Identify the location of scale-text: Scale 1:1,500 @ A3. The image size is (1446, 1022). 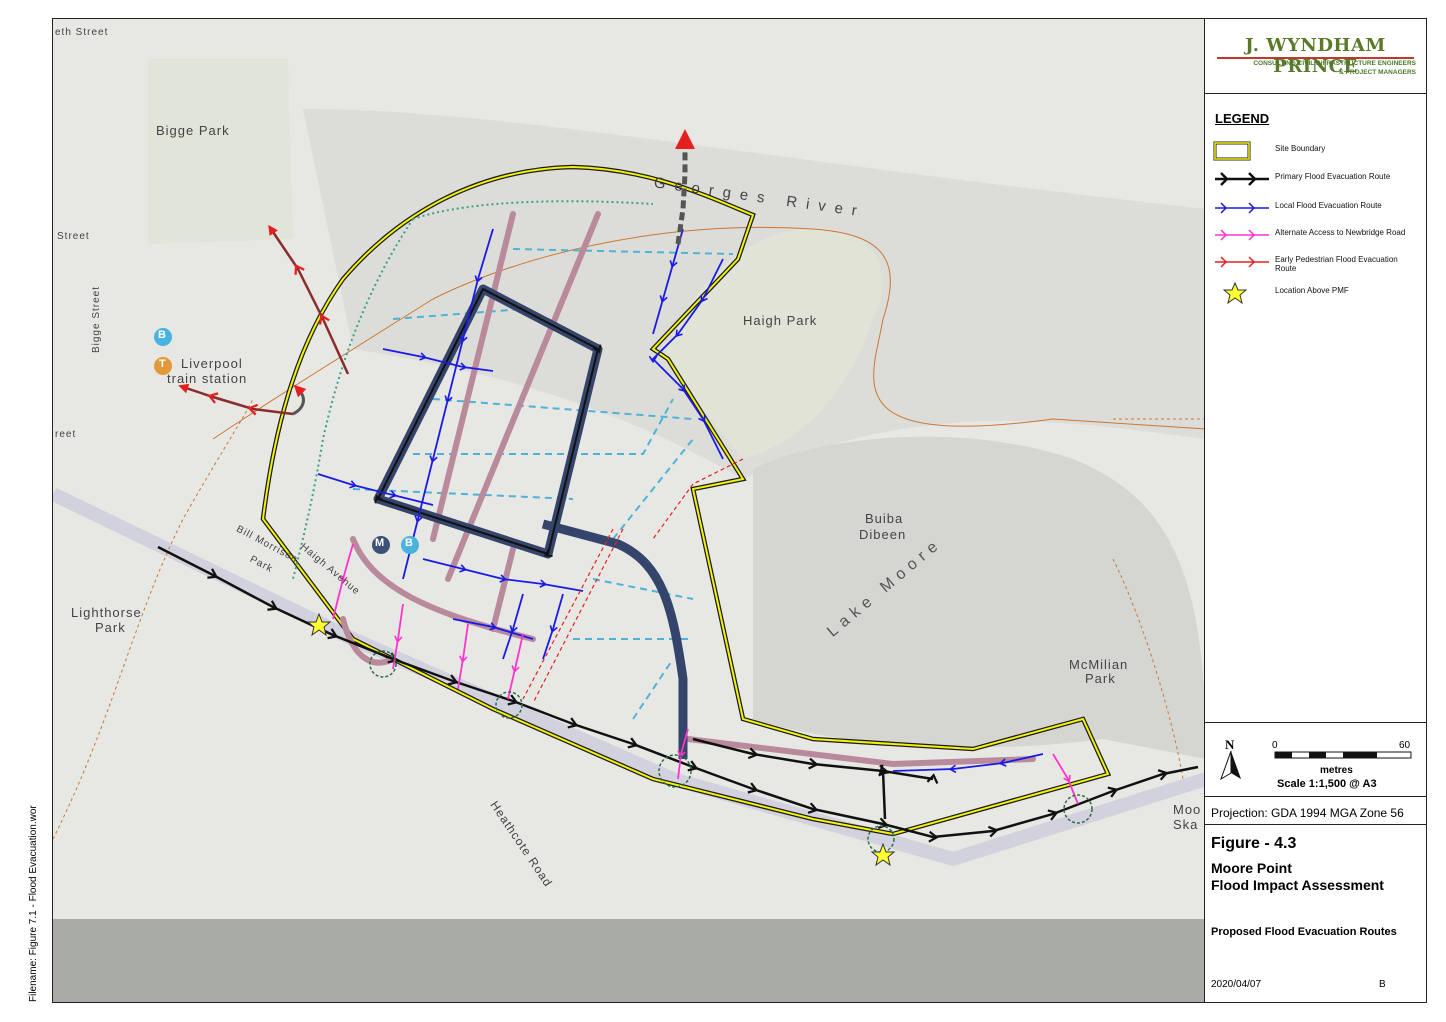
(1327, 784).